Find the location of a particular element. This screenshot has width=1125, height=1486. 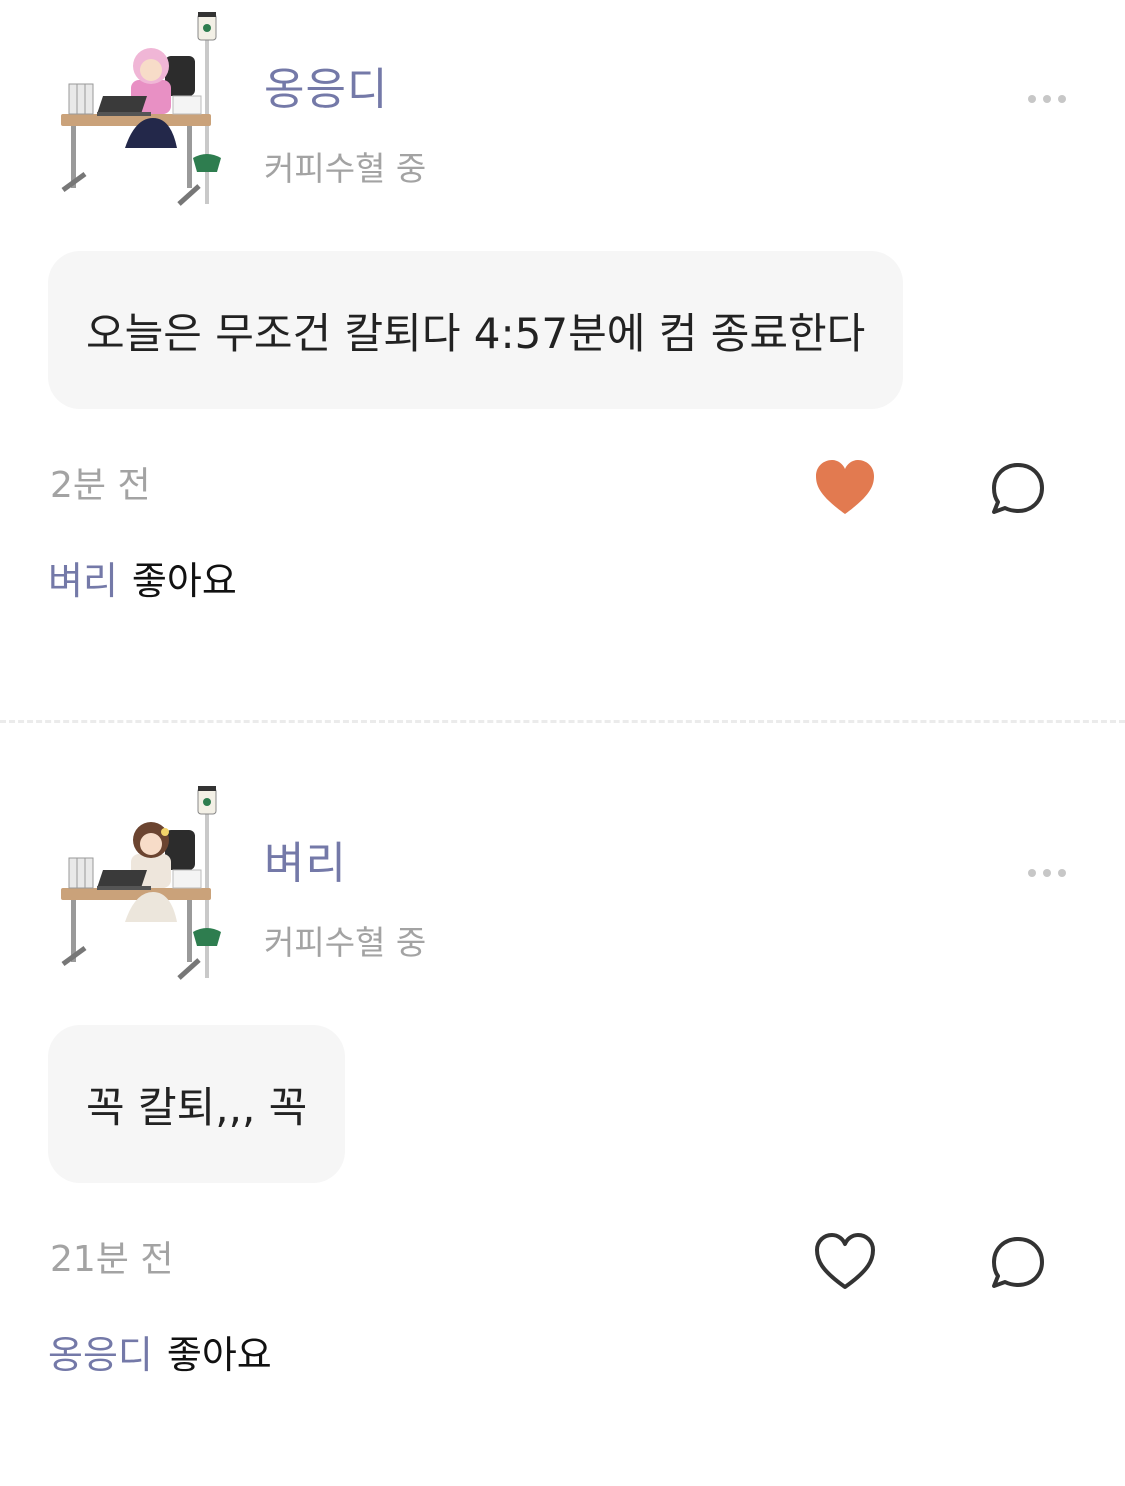

comment-time: 21분 전 is located at coordinates (112, 1259).